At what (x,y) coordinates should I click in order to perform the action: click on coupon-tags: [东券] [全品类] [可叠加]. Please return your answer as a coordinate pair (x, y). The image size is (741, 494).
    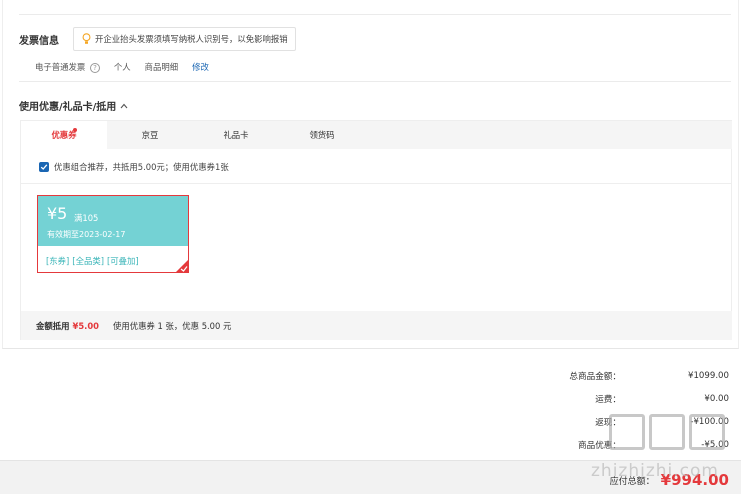
    Looking at the image, I should click on (92, 261).